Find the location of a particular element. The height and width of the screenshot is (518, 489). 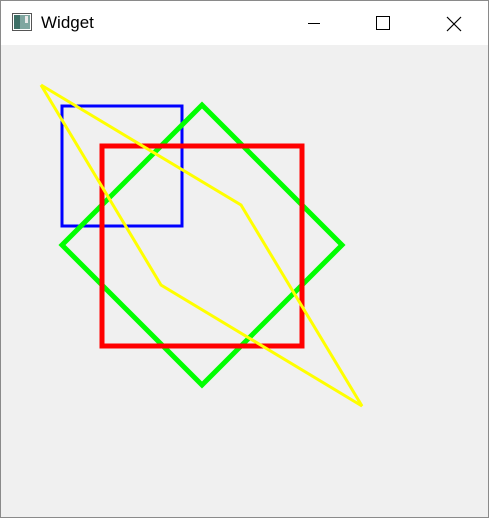

close-button is located at coordinates (450, 23).